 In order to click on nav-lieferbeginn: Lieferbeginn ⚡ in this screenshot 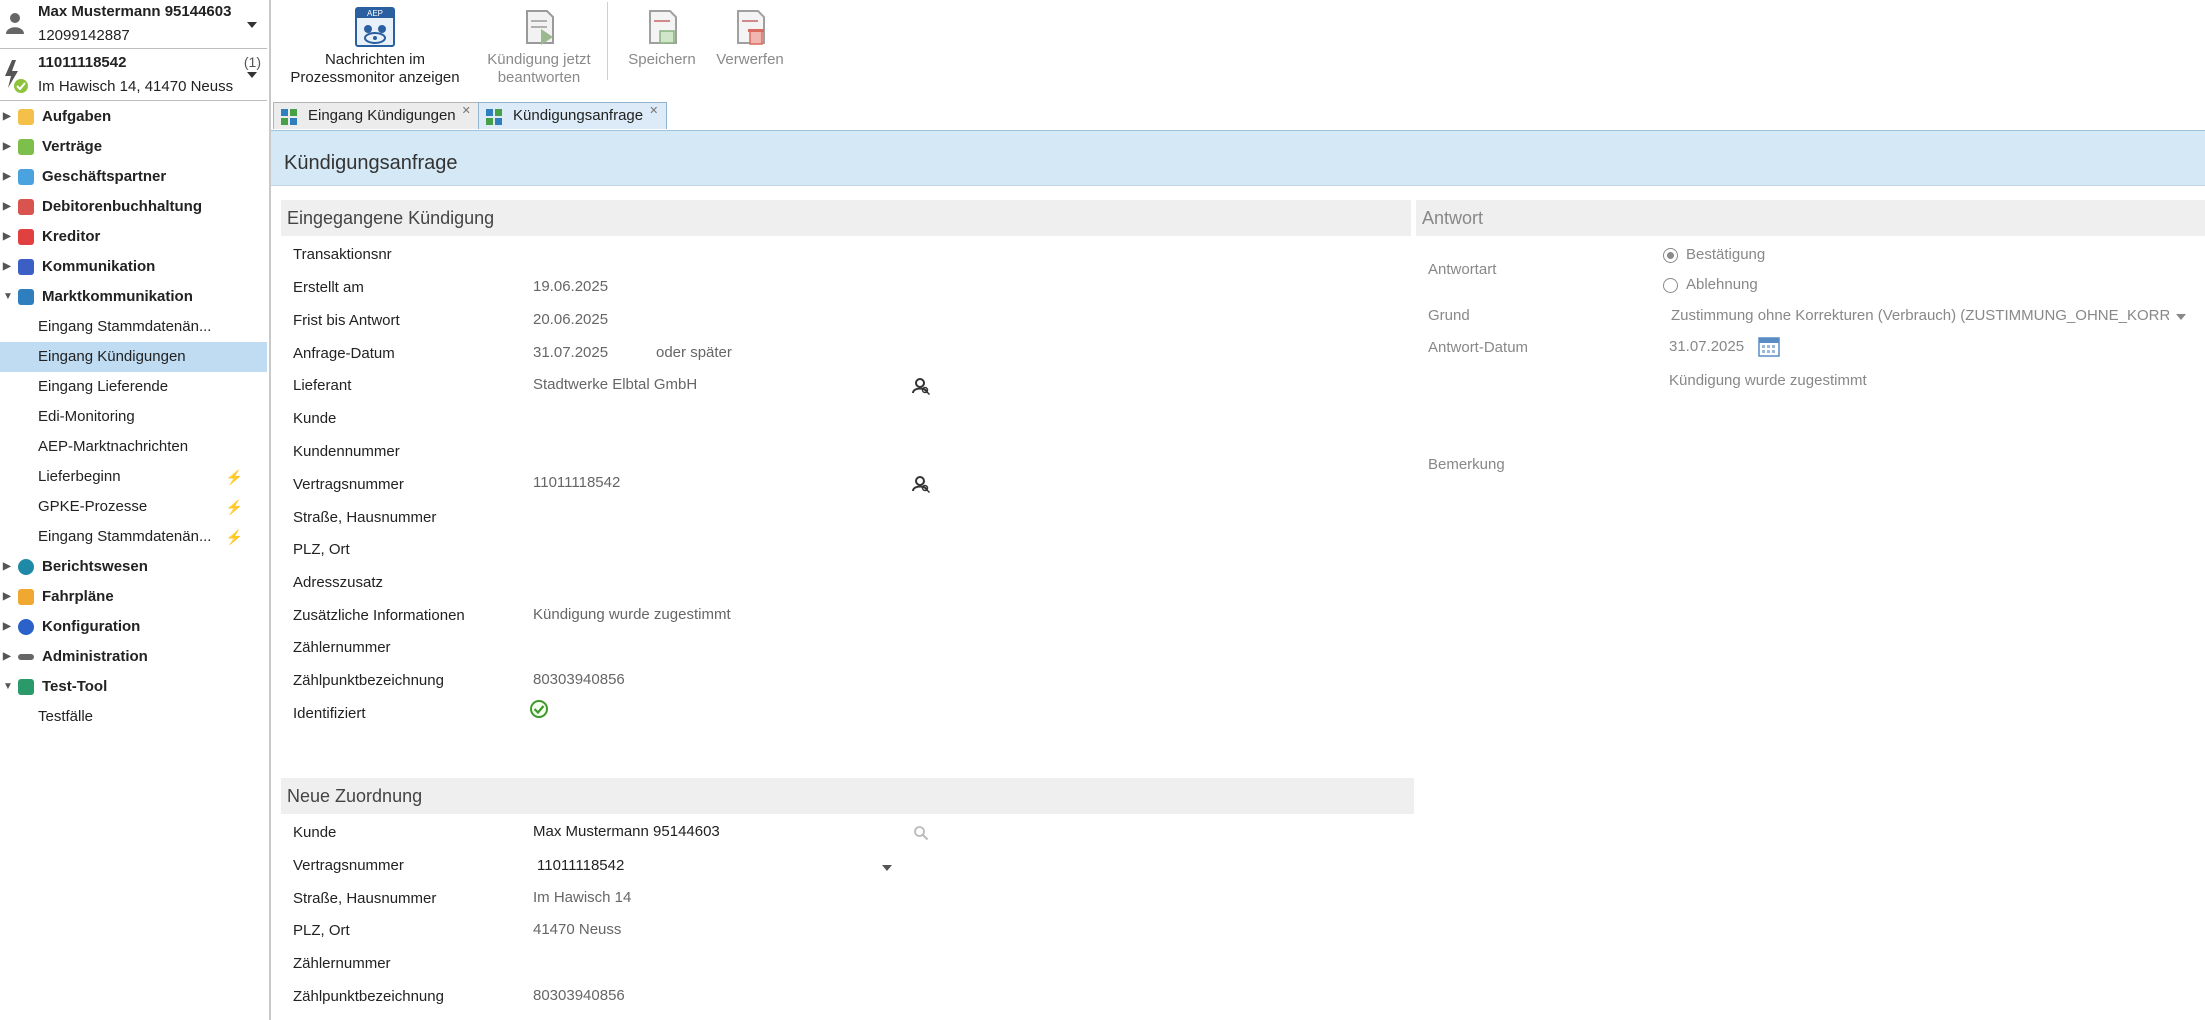, I will do `click(133, 477)`.